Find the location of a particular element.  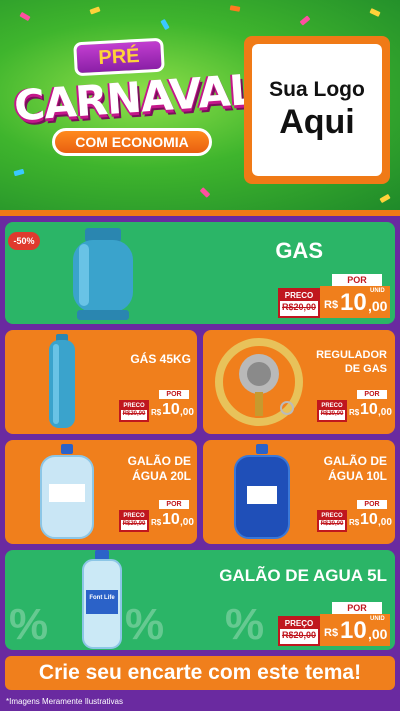

product-name-line2: ÁGUA 20L is located at coordinates (161, 476).